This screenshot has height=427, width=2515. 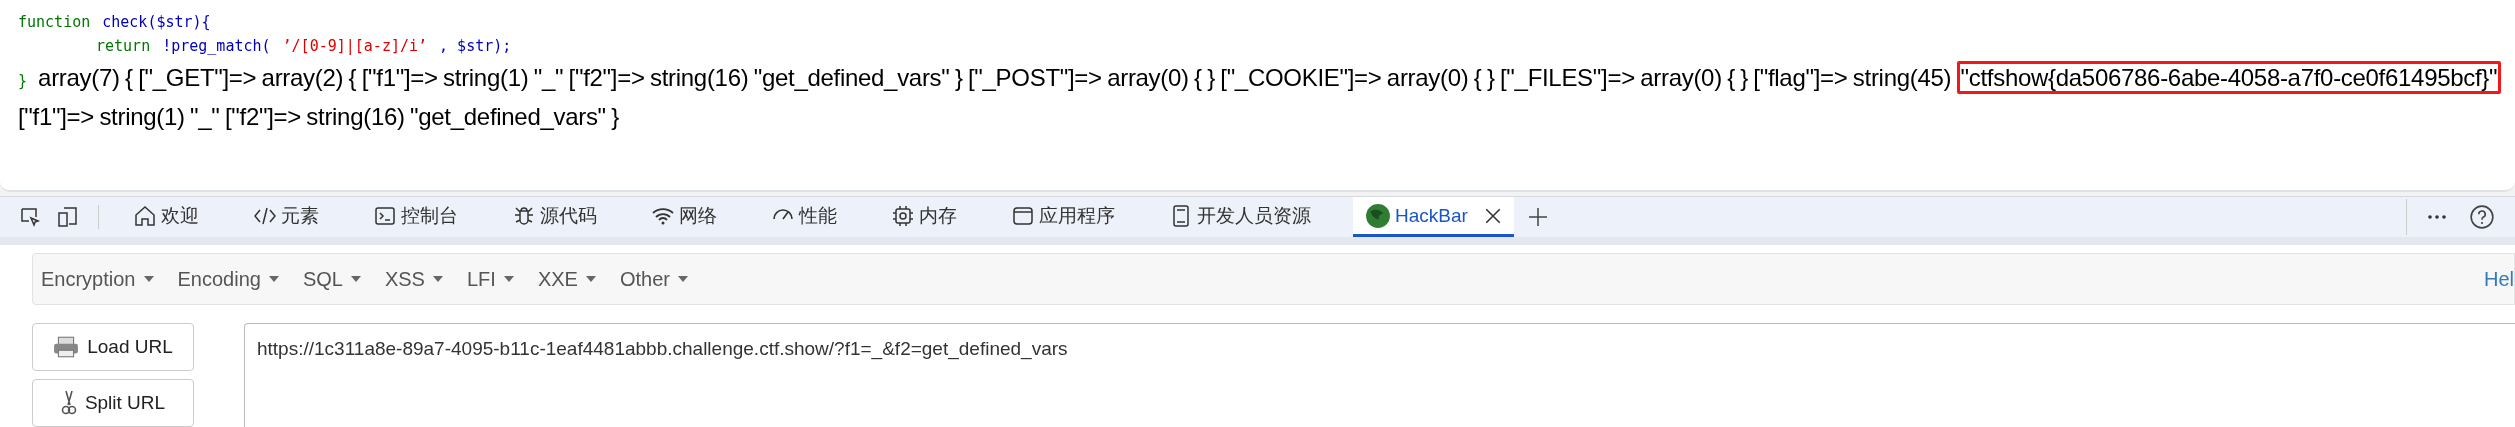 I want to click on devtools-tab: 开发人员资源, so click(x=1240, y=217).